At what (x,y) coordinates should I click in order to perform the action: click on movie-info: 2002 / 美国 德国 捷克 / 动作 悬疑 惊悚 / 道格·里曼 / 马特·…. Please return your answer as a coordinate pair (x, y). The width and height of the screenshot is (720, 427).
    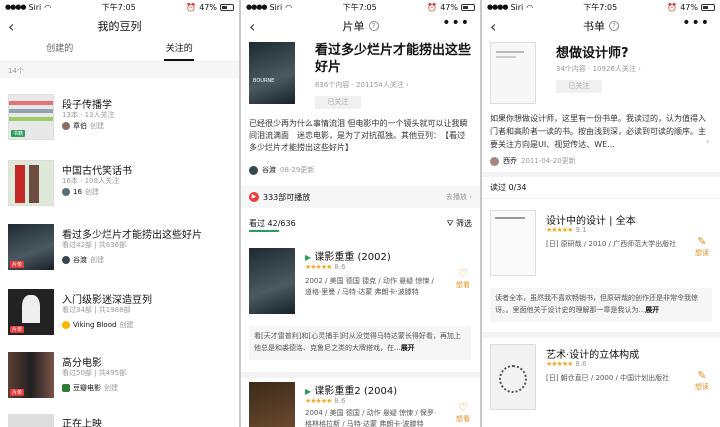
    Looking at the image, I should click on (369, 286).